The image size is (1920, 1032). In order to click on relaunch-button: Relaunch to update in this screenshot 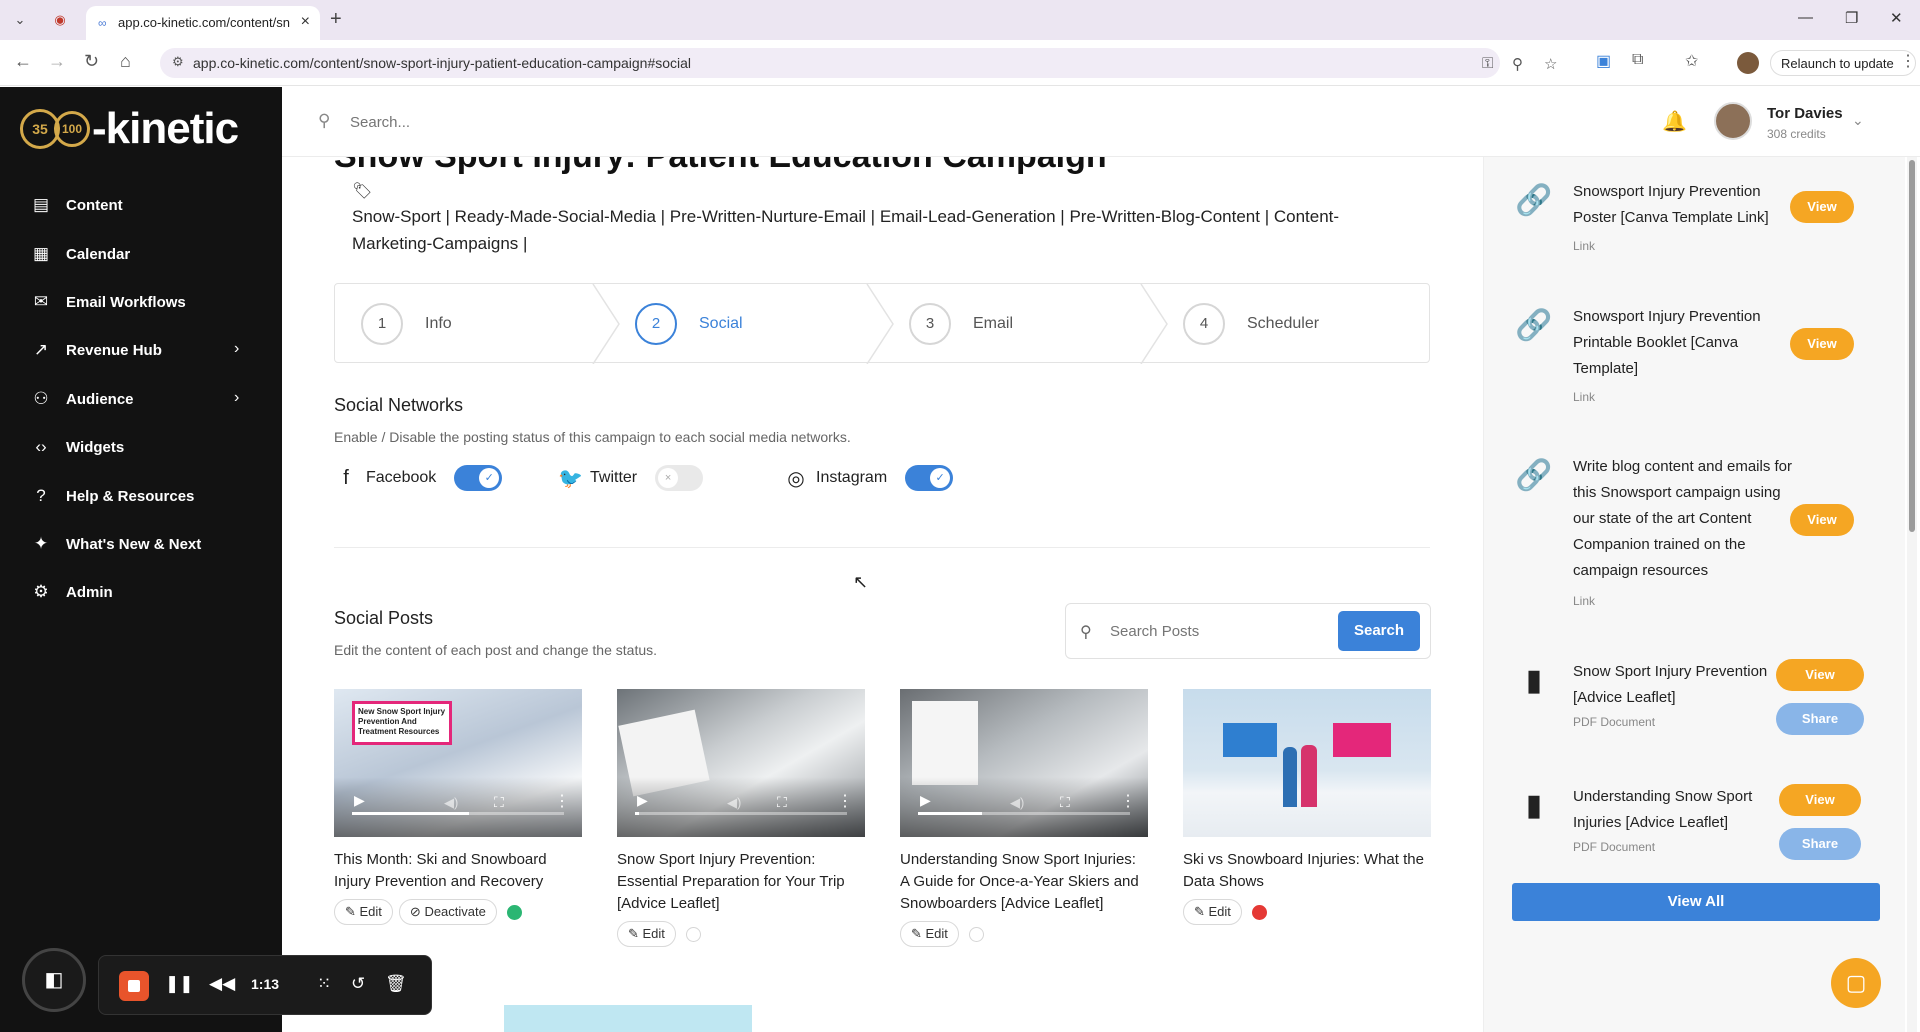, I will do `click(1843, 63)`.